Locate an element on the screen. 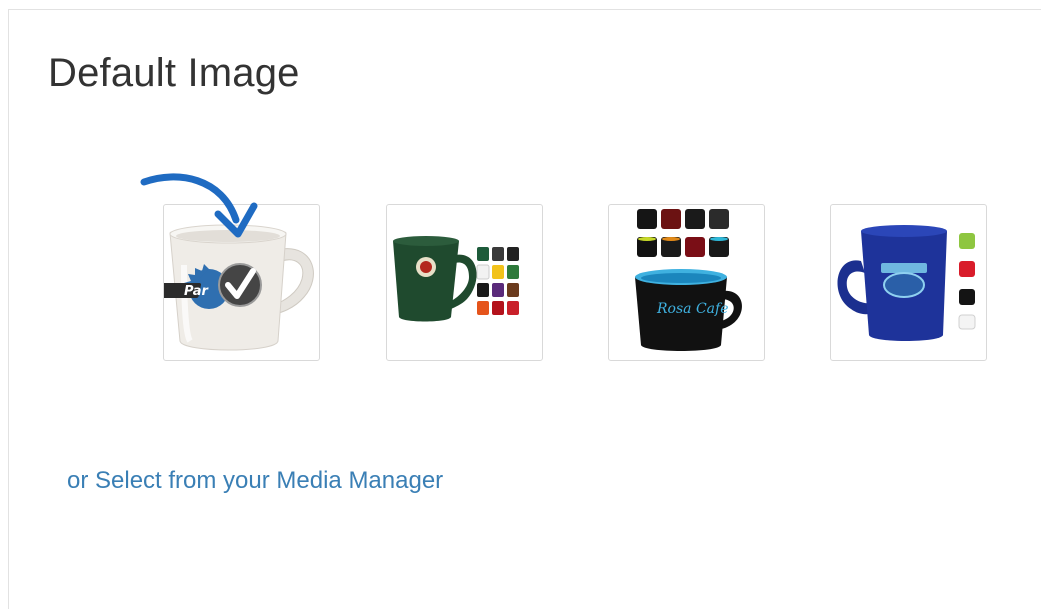 The width and height of the screenshot is (1041, 609). thumbnail-blue-mug is located at coordinates (908, 282).